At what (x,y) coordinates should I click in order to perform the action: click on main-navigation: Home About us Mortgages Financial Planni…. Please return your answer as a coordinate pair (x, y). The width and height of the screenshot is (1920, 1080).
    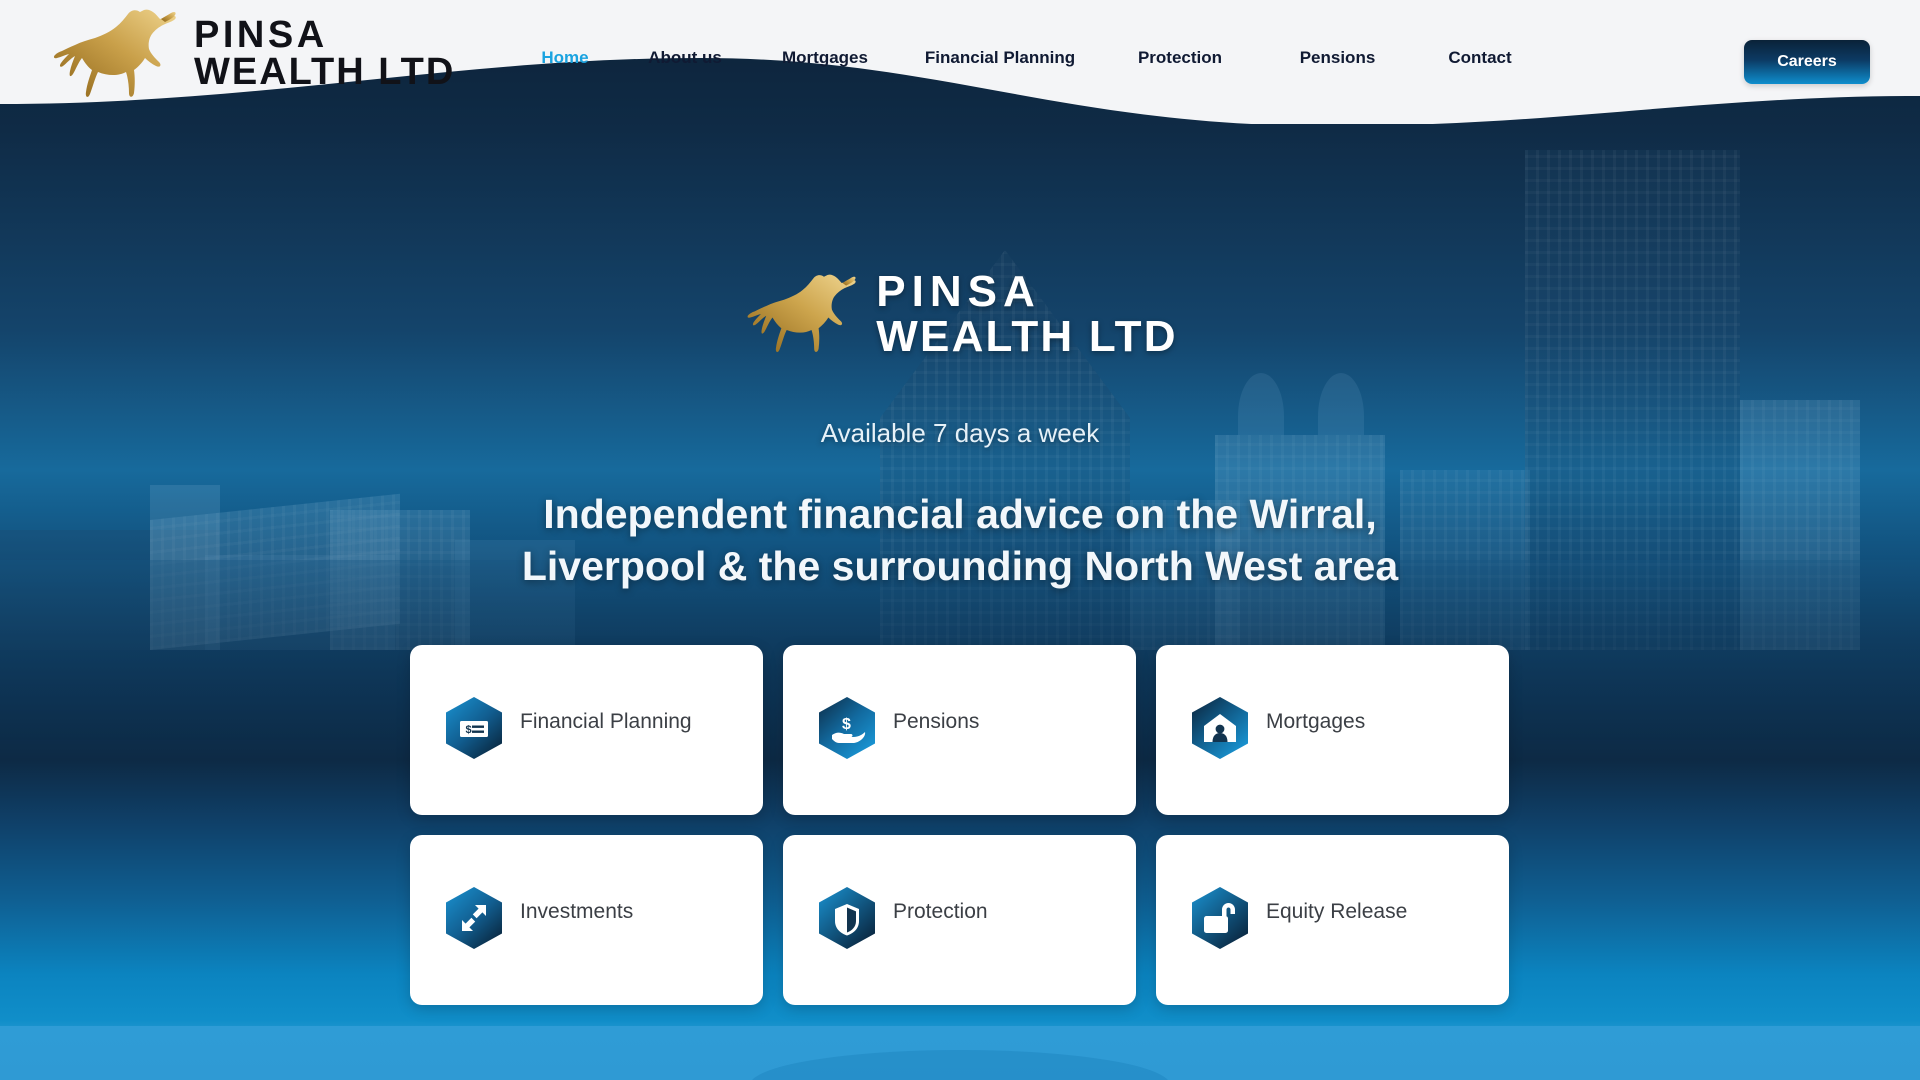
    Looking at the image, I should click on (1027, 58).